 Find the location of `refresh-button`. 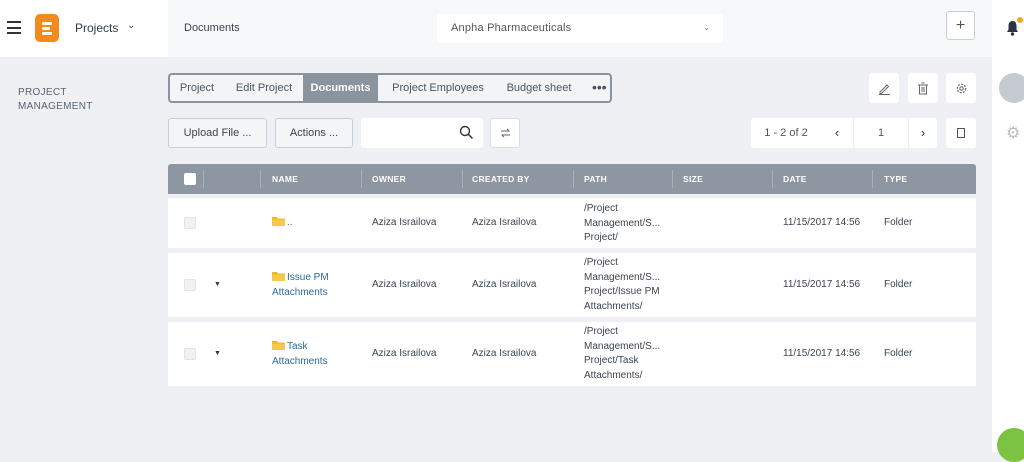

refresh-button is located at coordinates (505, 133).